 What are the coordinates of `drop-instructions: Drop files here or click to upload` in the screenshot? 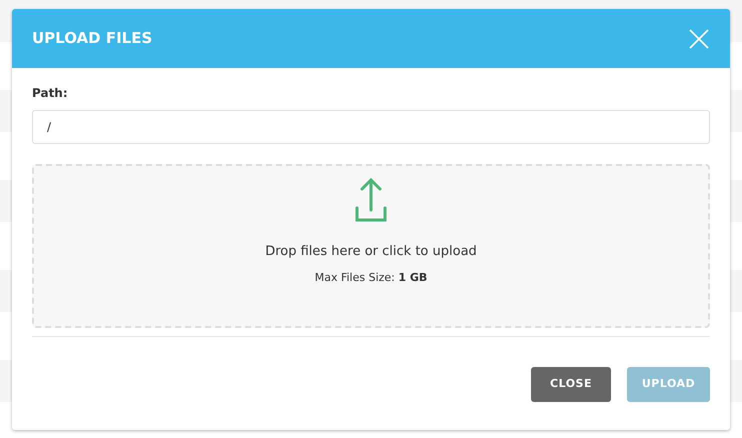 It's located at (371, 252).